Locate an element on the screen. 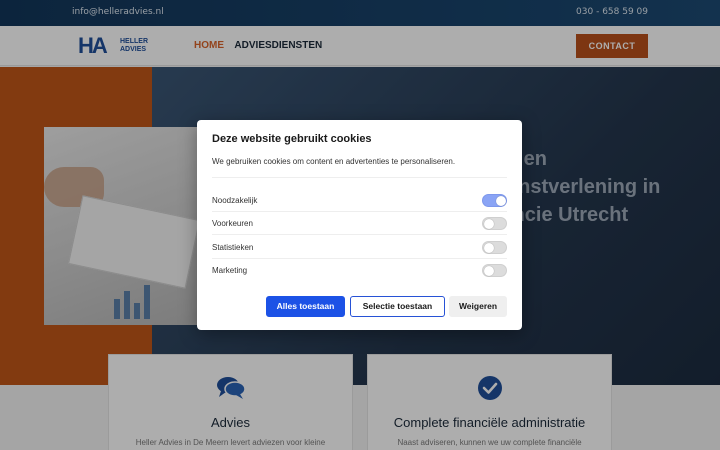 This screenshot has height=450, width=720. divider is located at coordinates (359, 177).